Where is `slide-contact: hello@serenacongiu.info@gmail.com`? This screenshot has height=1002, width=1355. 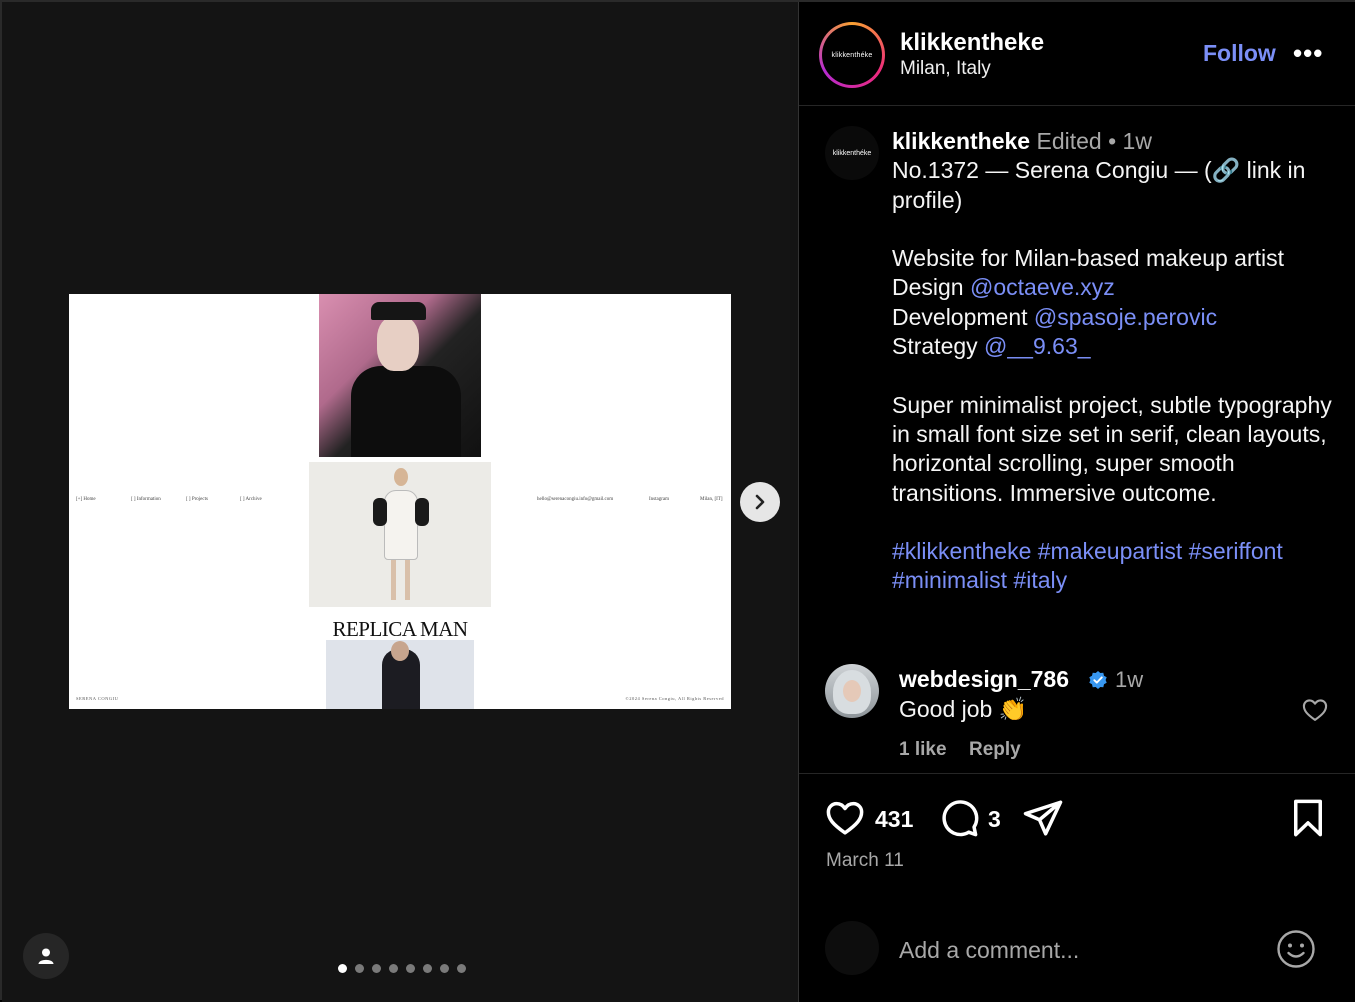 slide-contact: hello@serenacongiu.info@gmail.com is located at coordinates (575, 499).